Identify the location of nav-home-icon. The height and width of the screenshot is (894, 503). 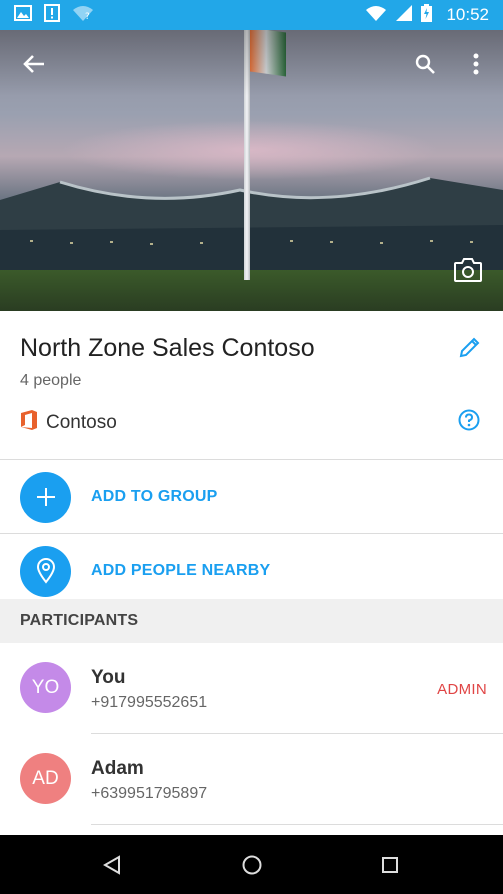
(252, 864).